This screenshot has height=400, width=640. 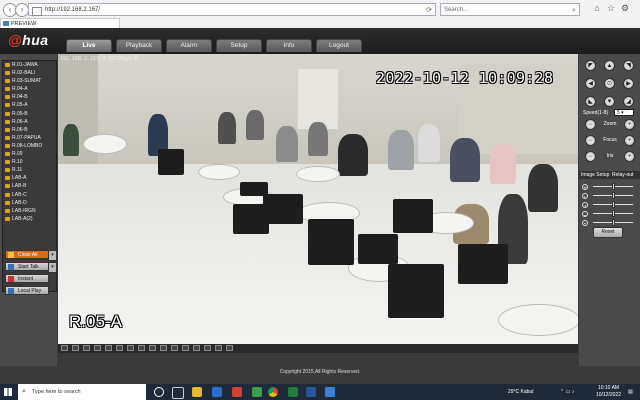 I want to click on layout-1-icon, so click(x=64, y=348).